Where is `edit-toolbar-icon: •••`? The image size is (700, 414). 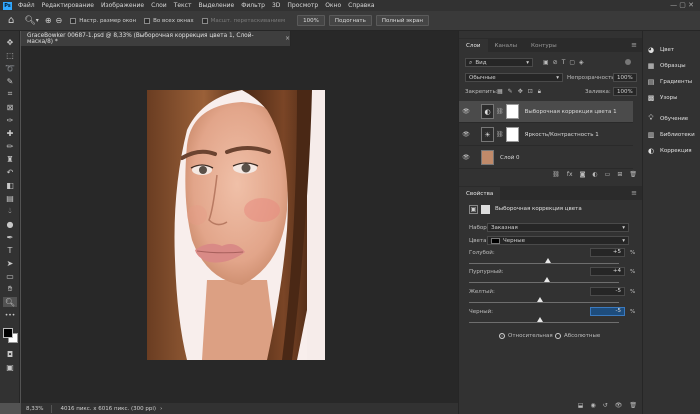 edit-toolbar-icon: ••• is located at coordinates (10, 315).